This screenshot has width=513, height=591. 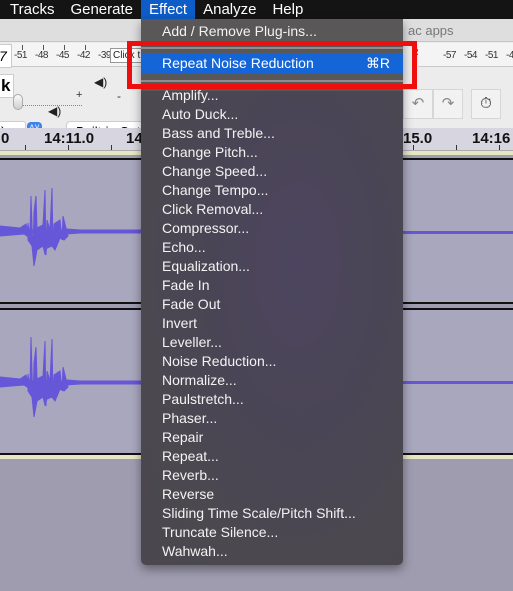 I want to click on menu-bar: Tracks Generate Effect Analyze Help, so click(x=256, y=9).